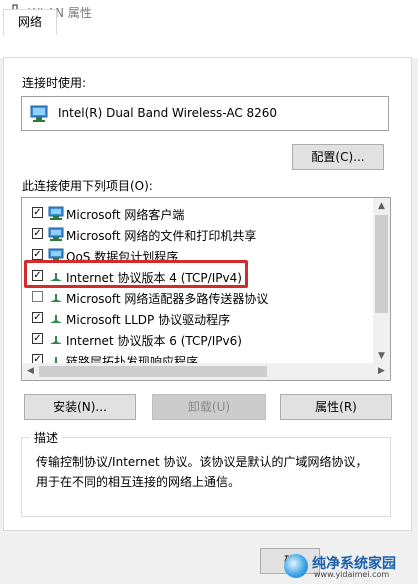 This screenshot has height=584, width=418. Describe the element at coordinates (351, 567) in the screenshot. I see `watermark: 纯净系统家园 www.yidaimei.com` at that location.